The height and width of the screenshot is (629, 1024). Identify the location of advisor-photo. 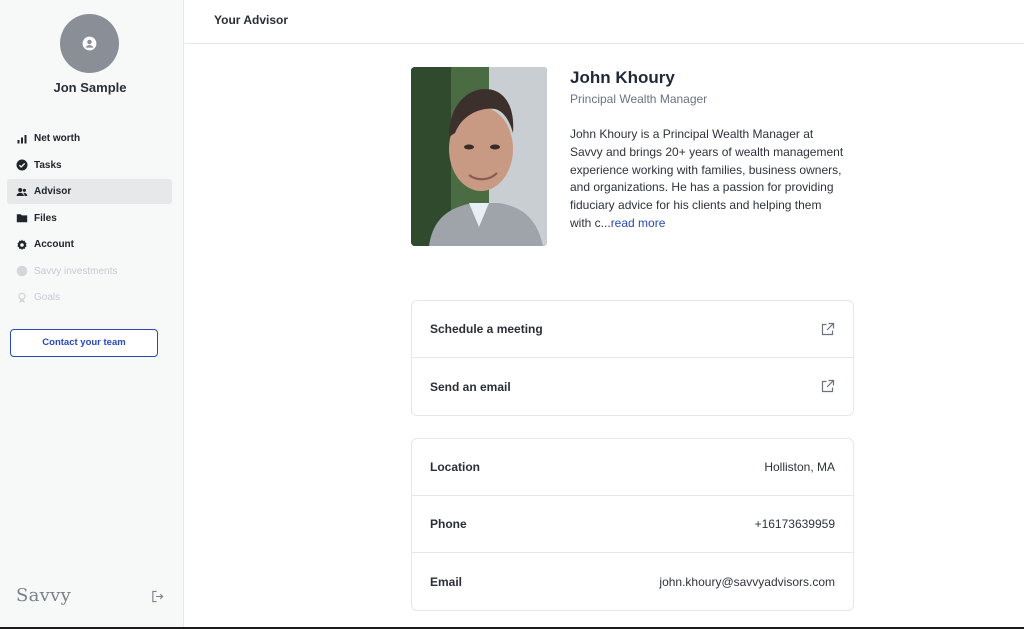
(479, 156).